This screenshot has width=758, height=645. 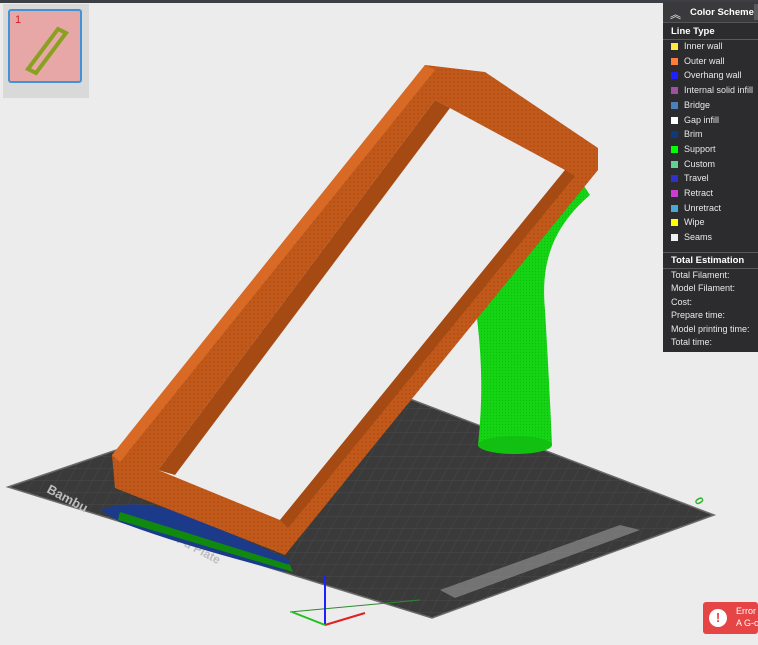 What do you see at coordinates (699, 193) in the screenshot?
I see `legend-label: Retract` at bounding box center [699, 193].